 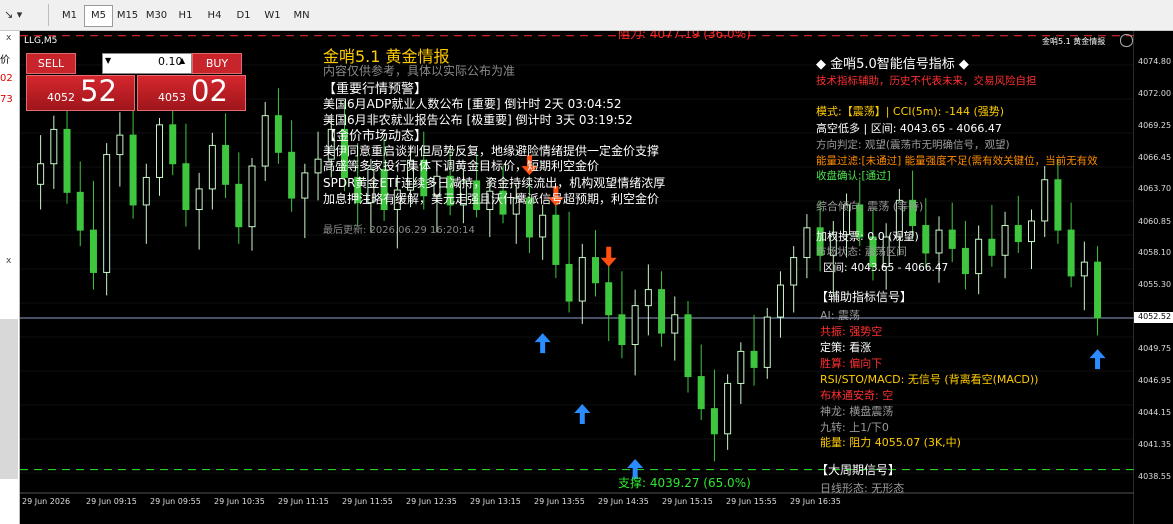 I want to click on timeframe-button-w1: W1, so click(x=272, y=16).